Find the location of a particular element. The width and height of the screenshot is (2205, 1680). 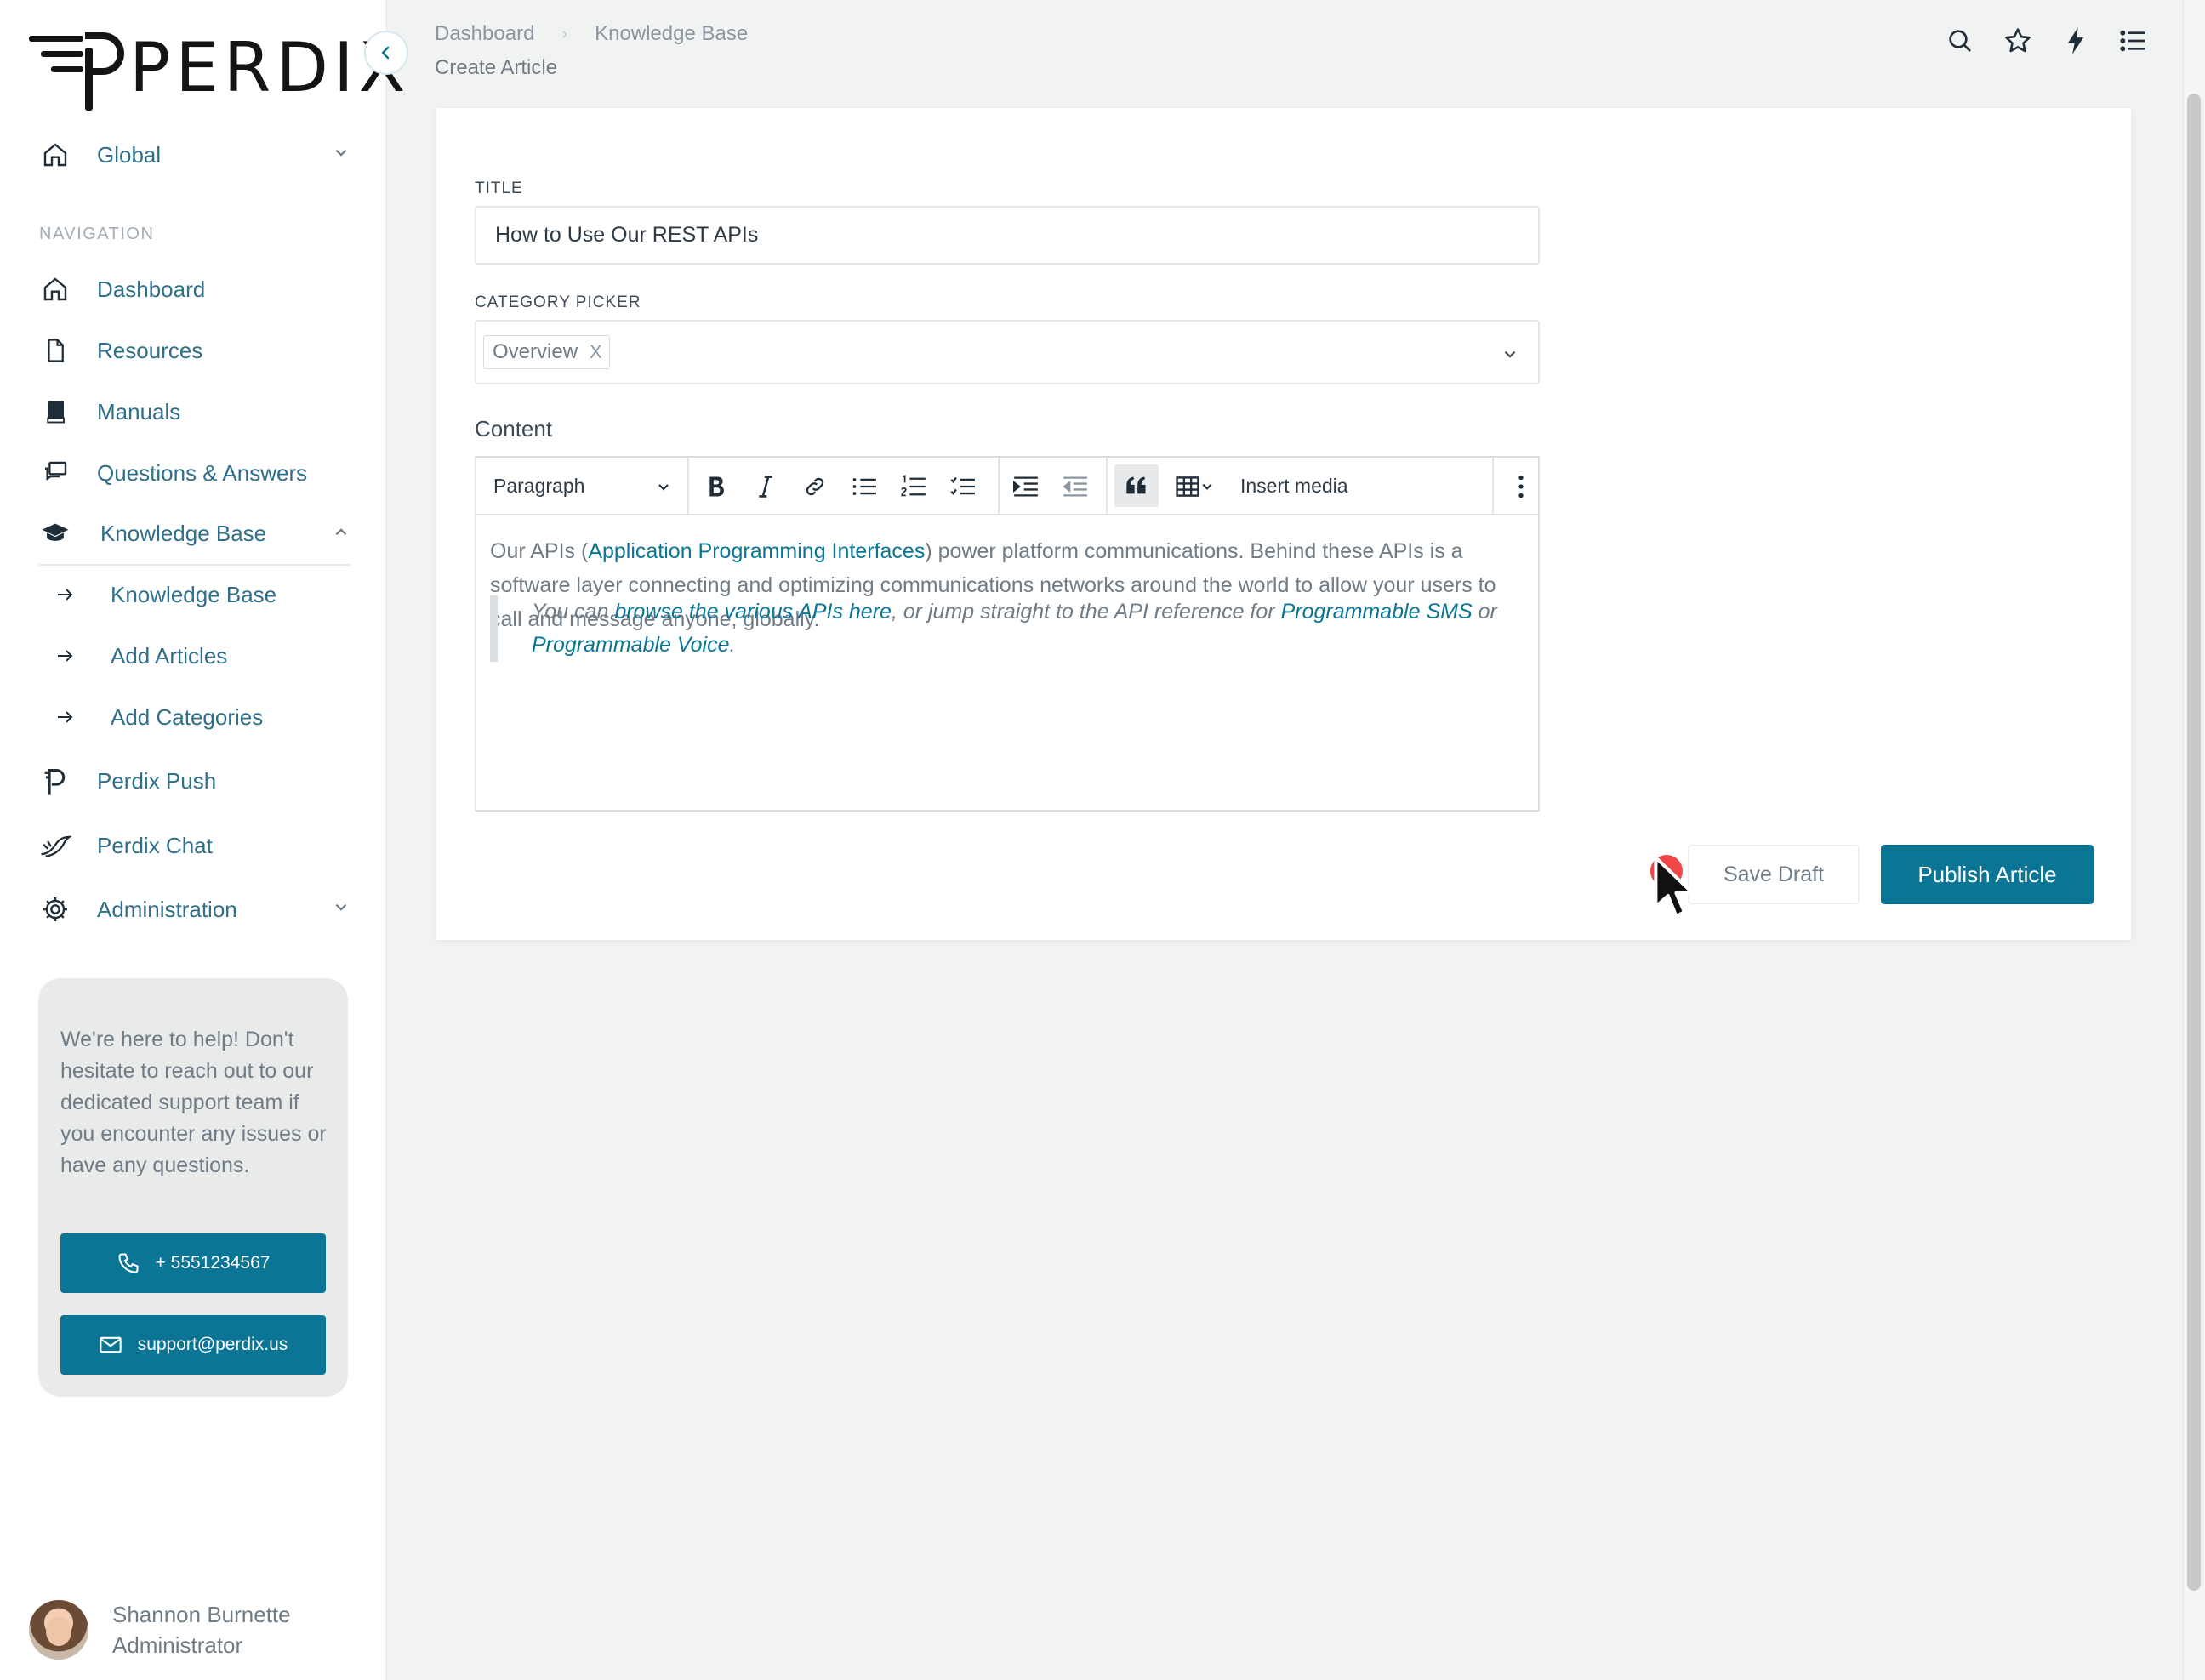

indent-button is located at coordinates (1026, 486).